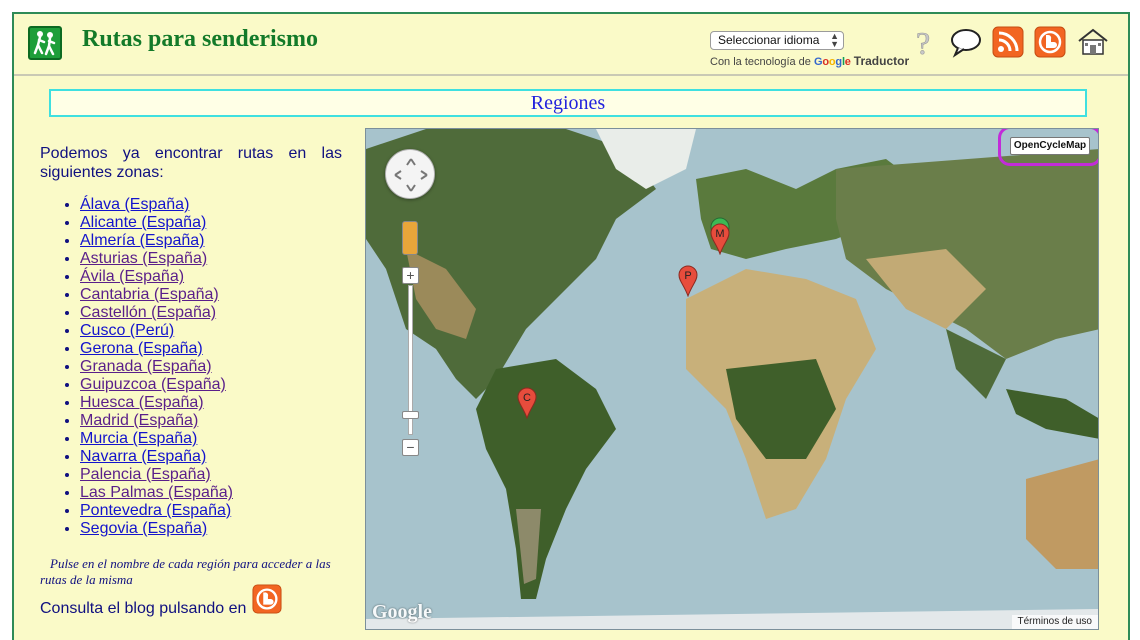  I want to click on blog-link-icon, so click(267, 599).